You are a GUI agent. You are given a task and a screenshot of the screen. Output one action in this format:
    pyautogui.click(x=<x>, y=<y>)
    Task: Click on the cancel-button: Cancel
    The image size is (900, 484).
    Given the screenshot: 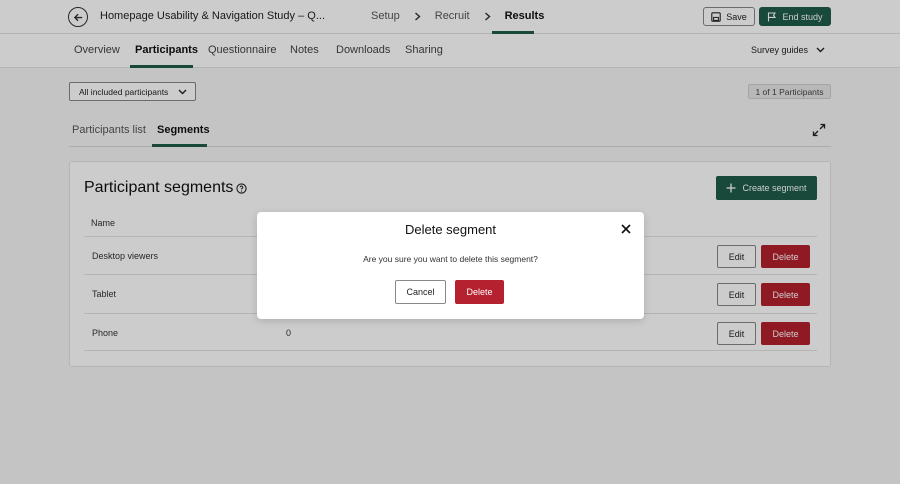 What is the action you would take?
    pyautogui.click(x=420, y=292)
    